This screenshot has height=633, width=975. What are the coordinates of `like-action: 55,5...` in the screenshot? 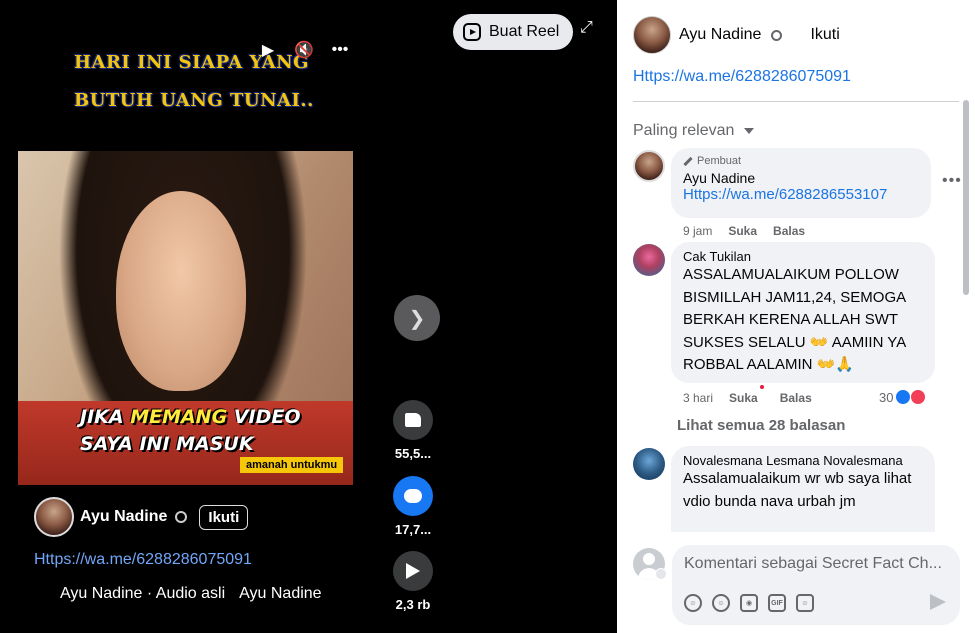 It's located at (413, 430).